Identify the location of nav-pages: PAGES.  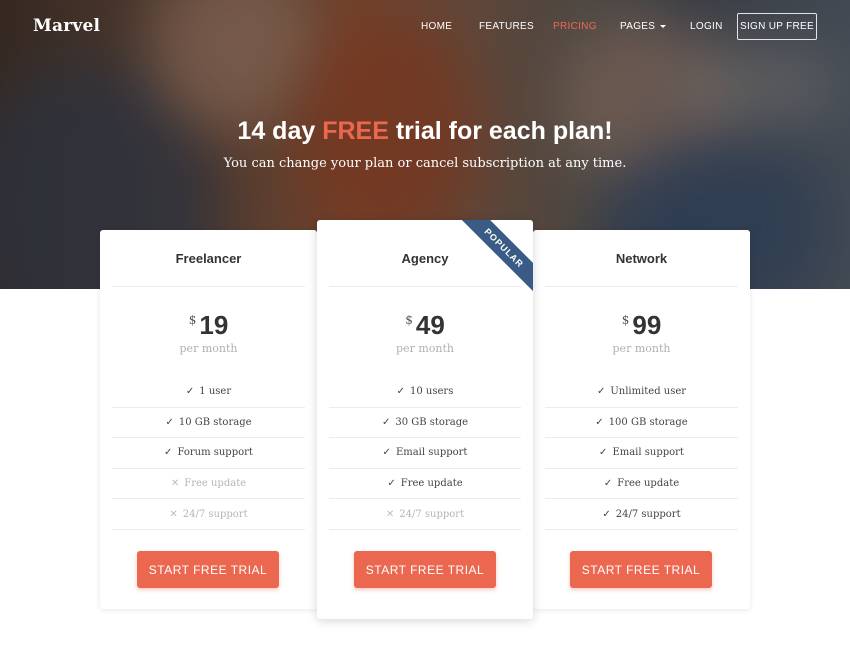
(643, 28).